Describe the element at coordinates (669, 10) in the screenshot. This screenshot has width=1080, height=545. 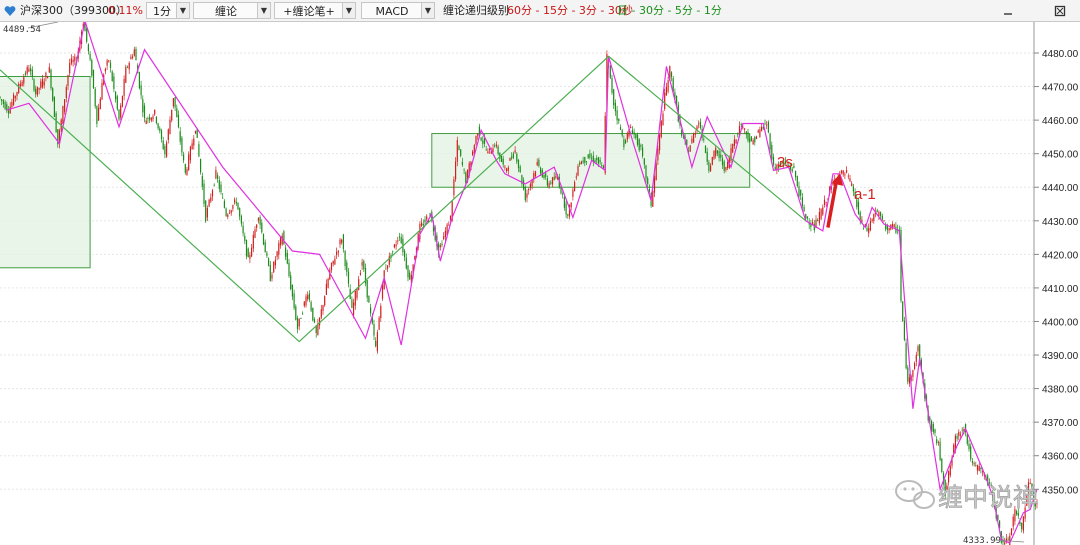
I see `recursion-levels-green: 日 - 30分 - 5分 - 1分` at that location.